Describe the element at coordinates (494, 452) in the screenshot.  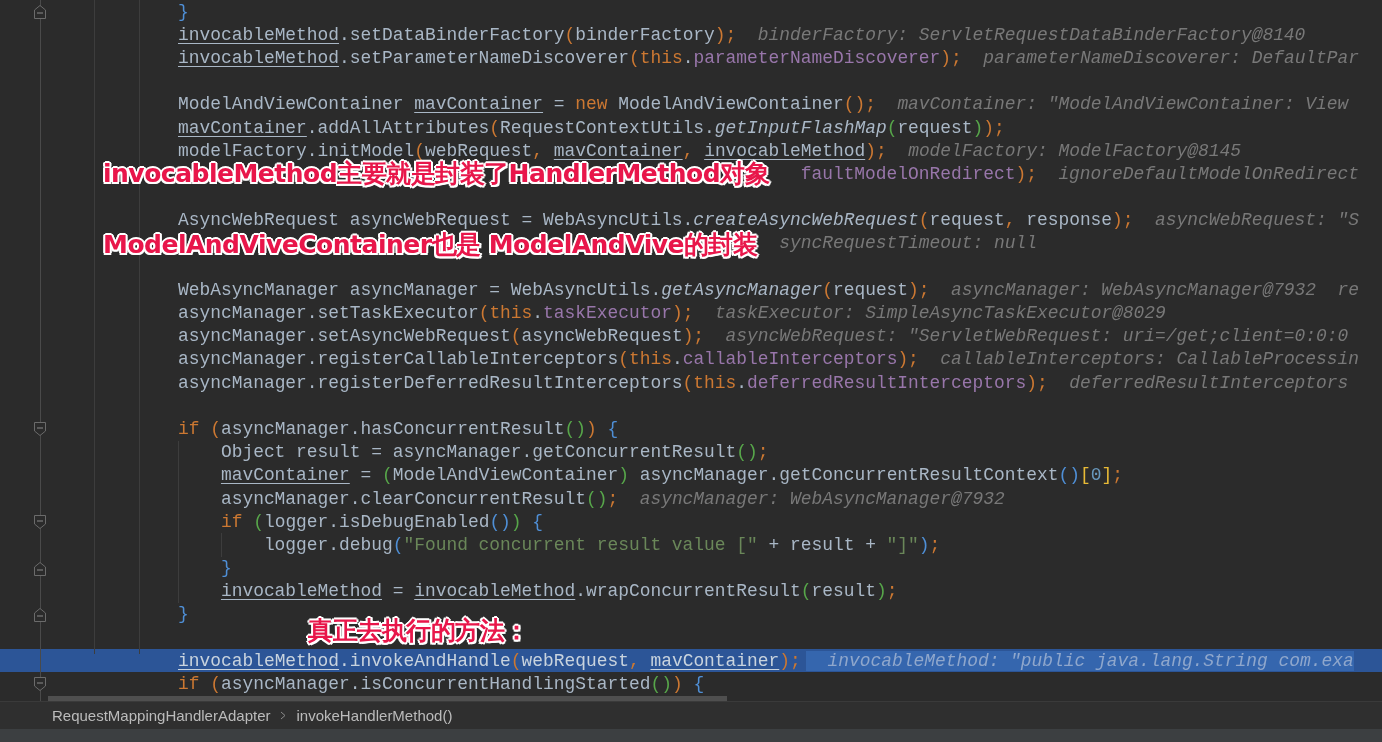
I see `code-line: Object result = asyncManager.getConcurrentResult();` at that location.